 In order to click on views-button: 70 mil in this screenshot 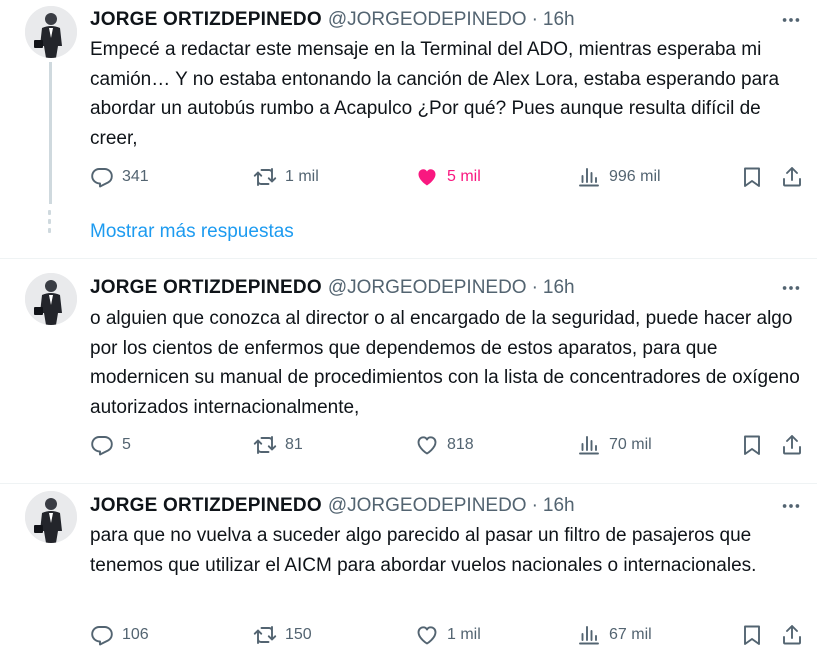, I will do `click(614, 445)`.